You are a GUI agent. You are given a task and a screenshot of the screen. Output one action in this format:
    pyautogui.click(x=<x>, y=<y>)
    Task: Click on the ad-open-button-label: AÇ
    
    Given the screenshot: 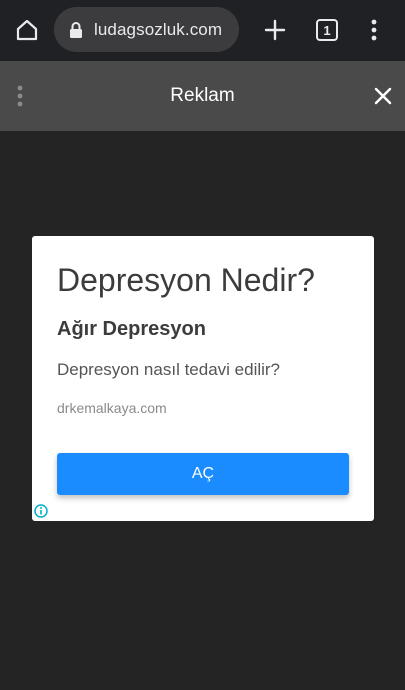 What is the action you would take?
    pyautogui.click(x=203, y=473)
    